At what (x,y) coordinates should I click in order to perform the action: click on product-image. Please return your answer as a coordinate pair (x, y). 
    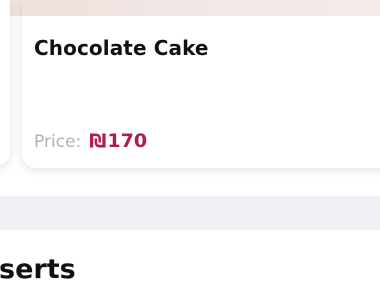
    Looking at the image, I should click on (201, 8).